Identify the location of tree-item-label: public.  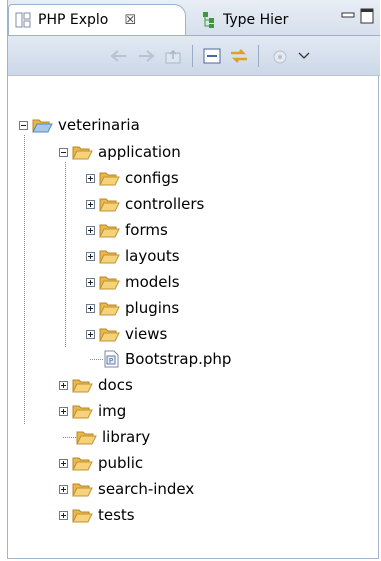
(121, 463).